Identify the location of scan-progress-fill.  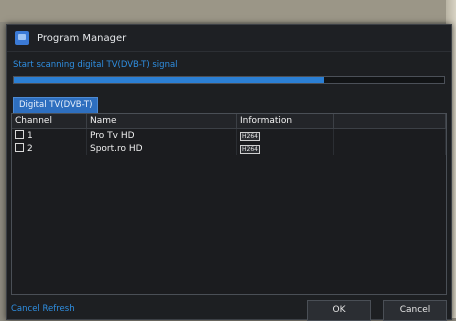
(169, 80).